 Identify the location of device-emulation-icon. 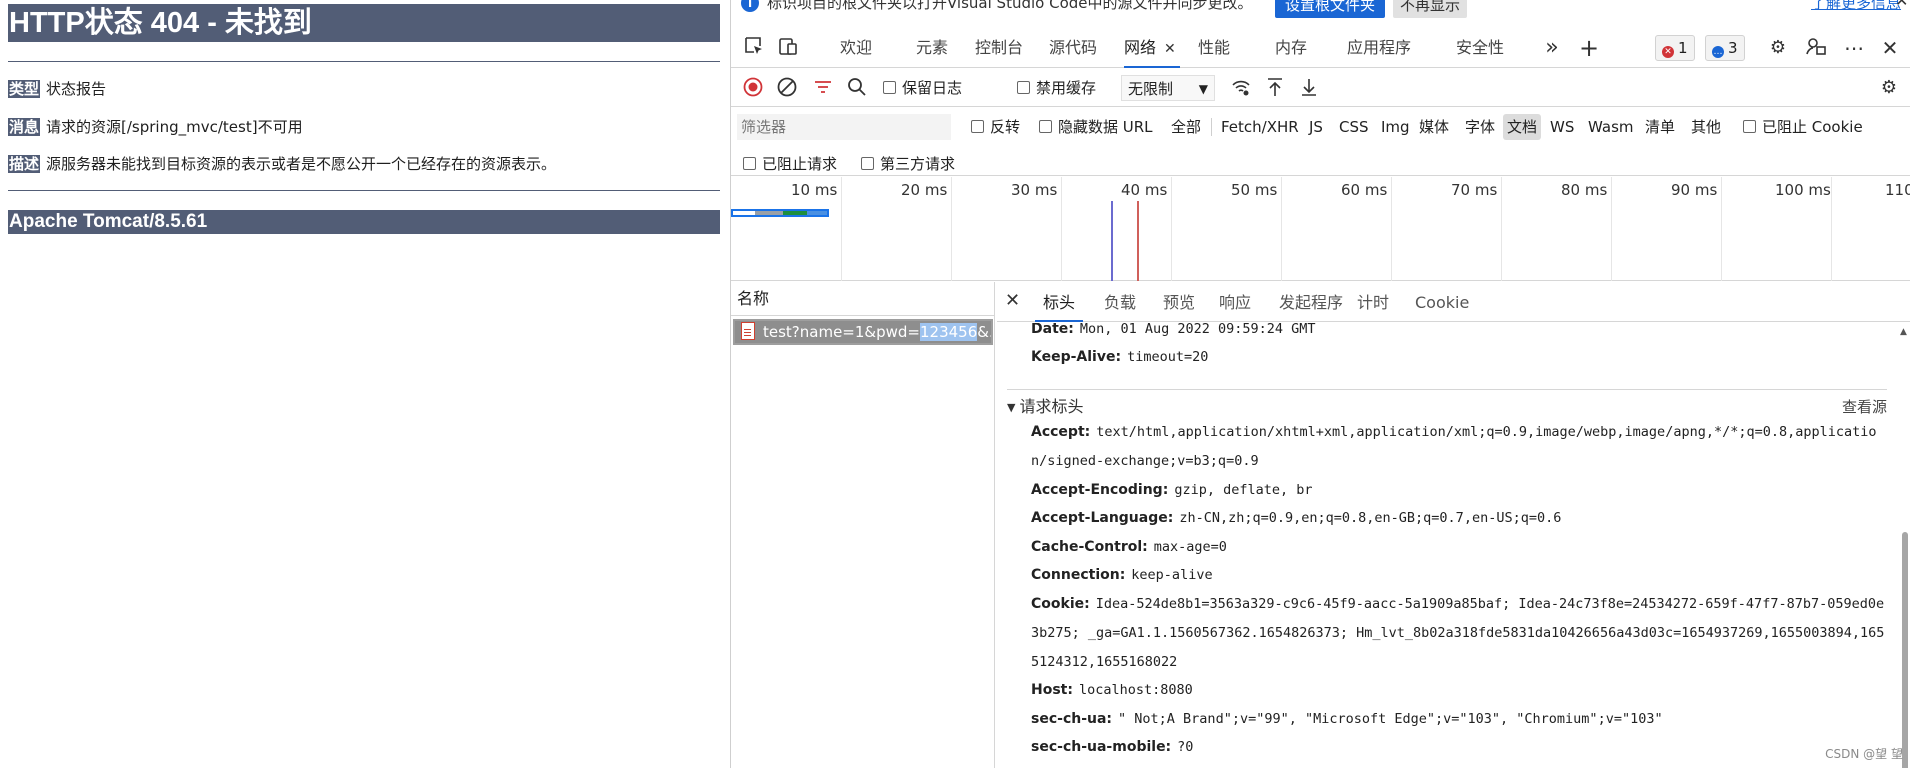
(788, 48).